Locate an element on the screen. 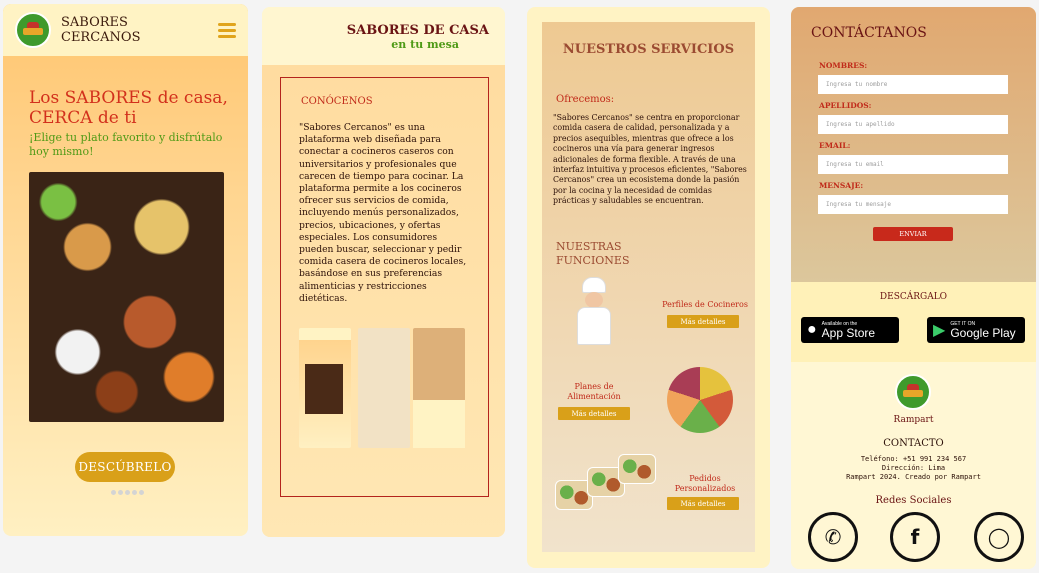 This screenshot has height=573, width=1039. plans-details-button: Más detalles is located at coordinates (594, 413).